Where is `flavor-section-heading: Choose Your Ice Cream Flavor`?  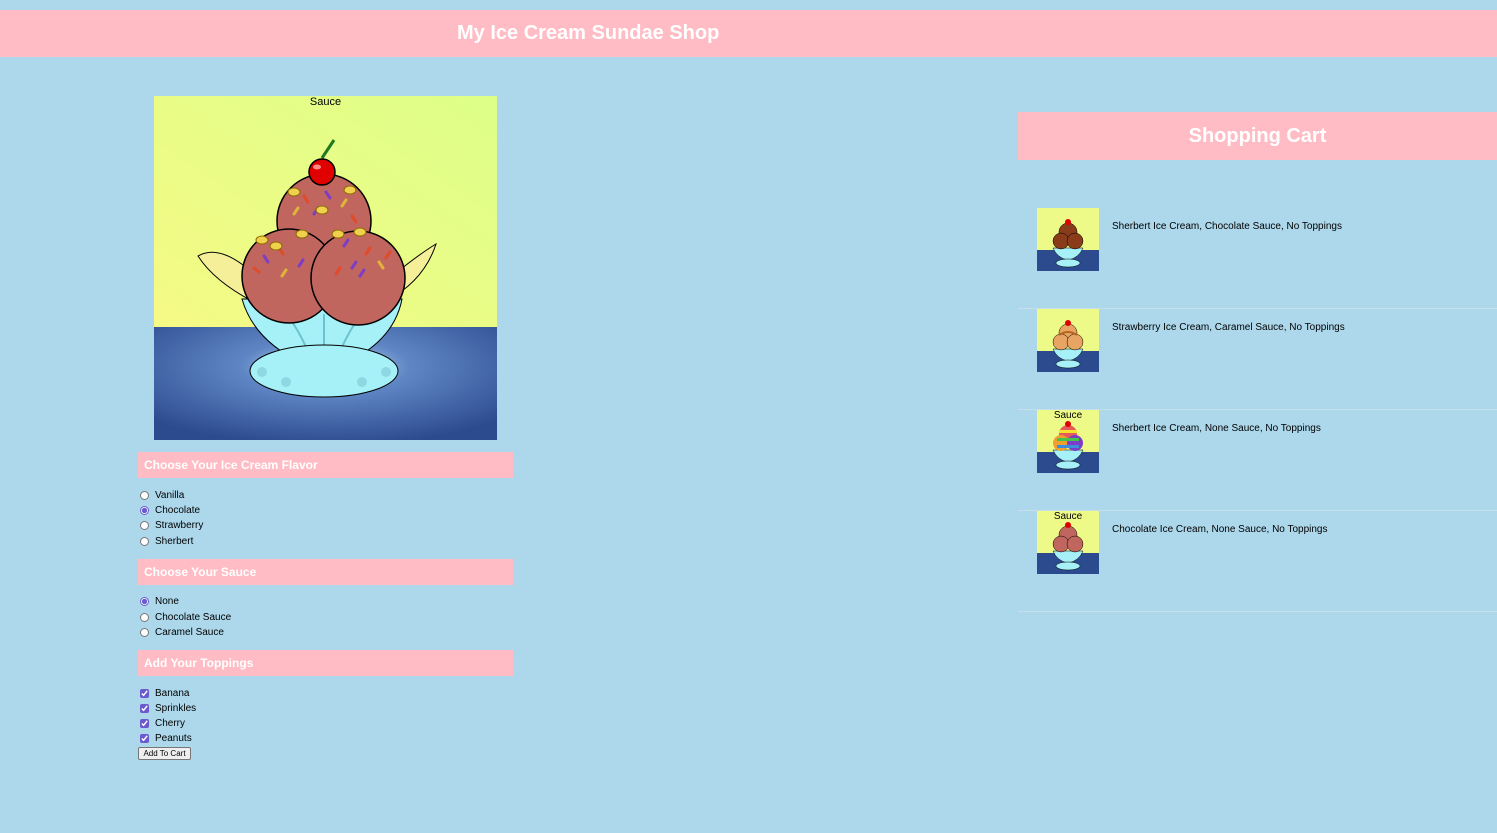 flavor-section-heading: Choose Your Ice Cream Flavor is located at coordinates (325, 465).